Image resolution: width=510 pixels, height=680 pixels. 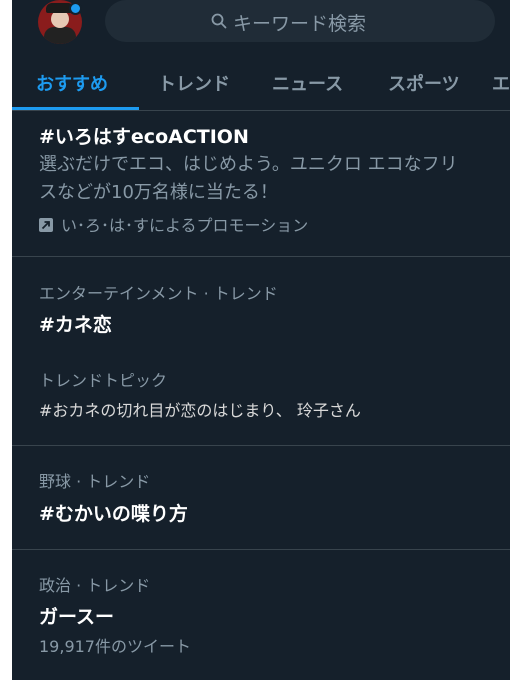 What do you see at coordinates (75, 8) in the screenshot?
I see `notification-dot` at bounding box center [75, 8].